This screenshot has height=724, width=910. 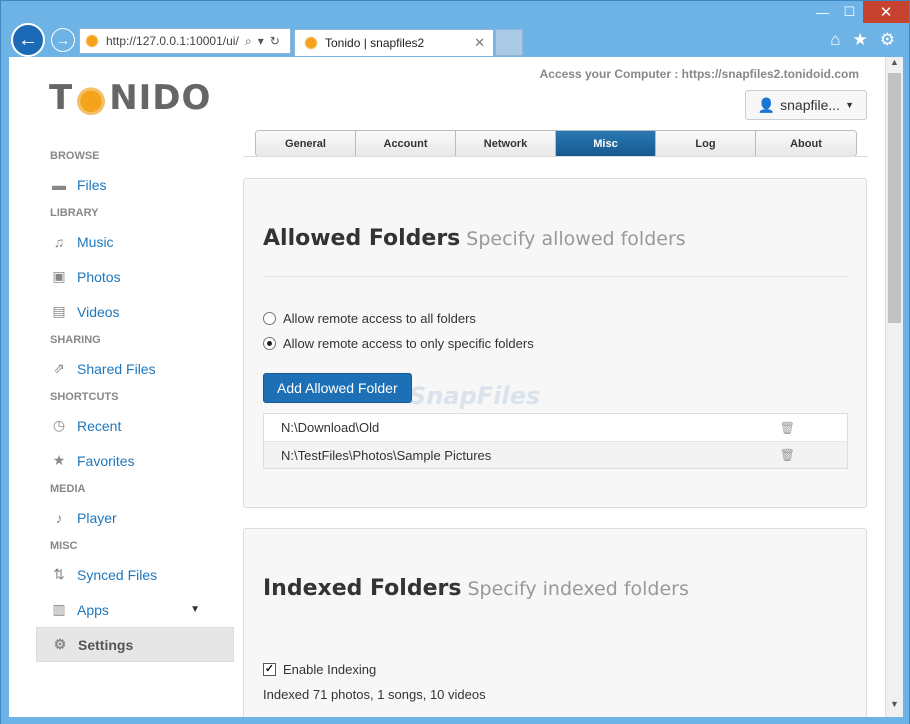 What do you see at coordinates (576, 239) in the screenshot?
I see `allowed-folders-subtitle: Specify allowed folders` at bounding box center [576, 239].